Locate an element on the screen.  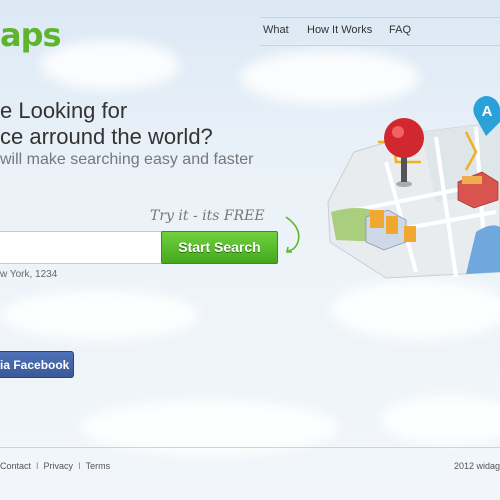
marker-letter: A is located at coordinates (487, 111).